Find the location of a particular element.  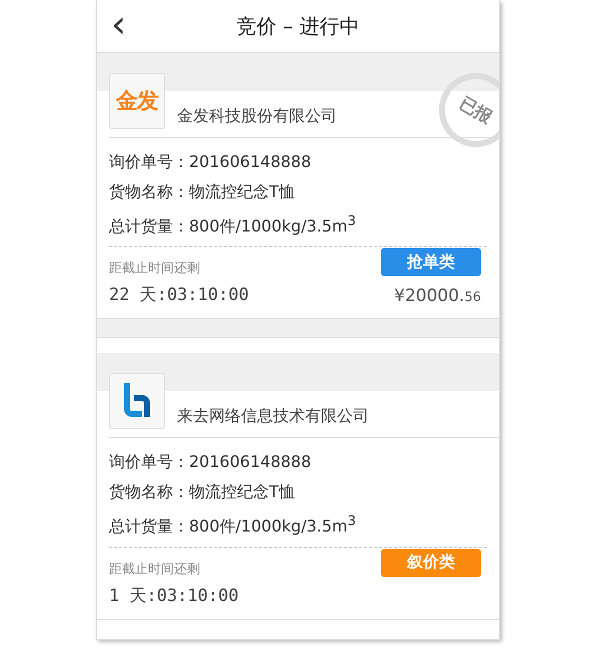

company-name: 来去网络信息技术有限公司 is located at coordinates (273, 417).